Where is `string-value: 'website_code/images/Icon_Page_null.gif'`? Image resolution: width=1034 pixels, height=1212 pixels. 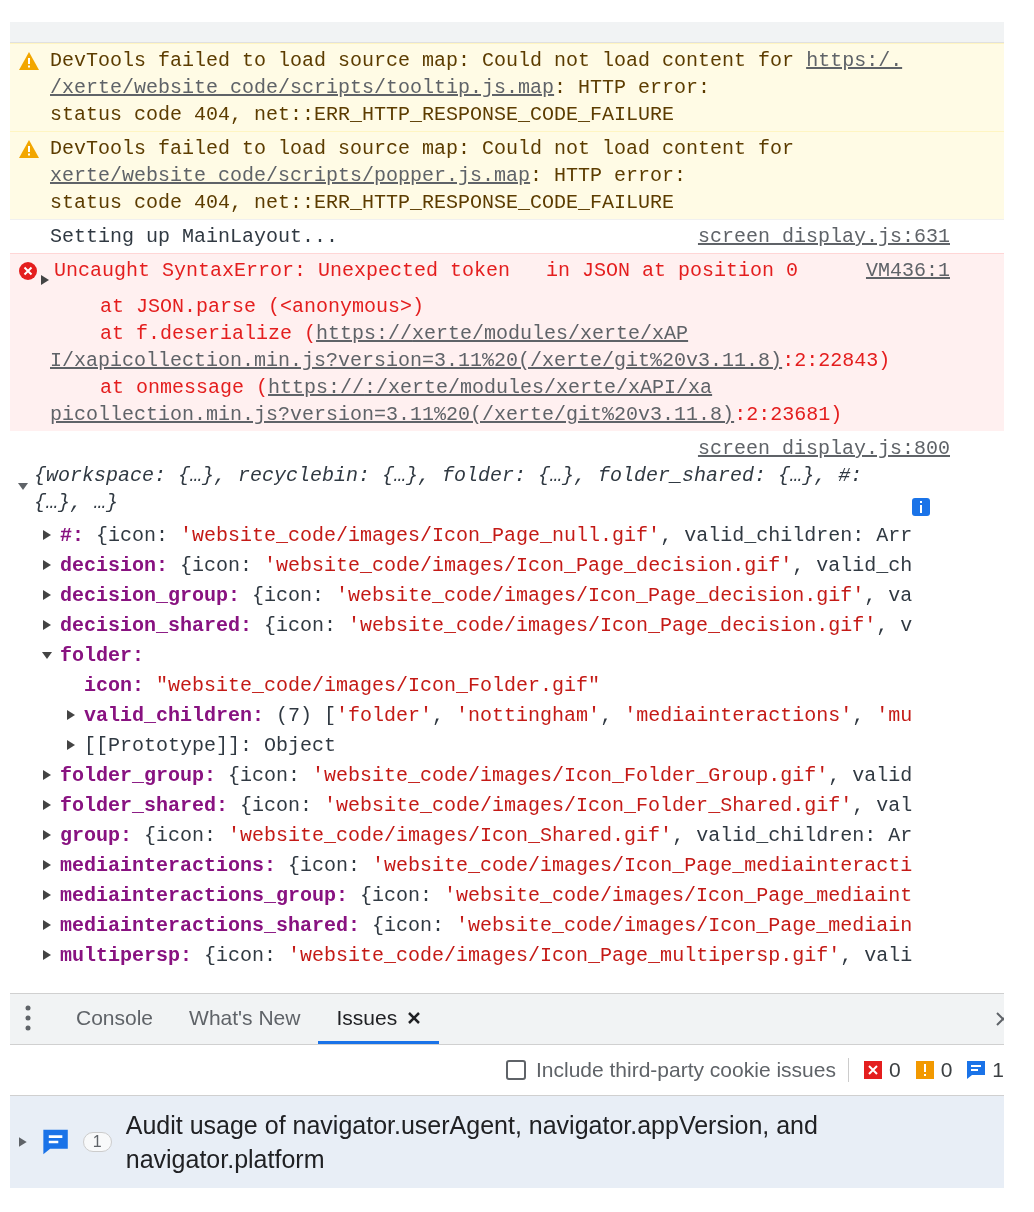
string-value: 'website_code/images/Icon_Page_null.gif' is located at coordinates (420, 535).